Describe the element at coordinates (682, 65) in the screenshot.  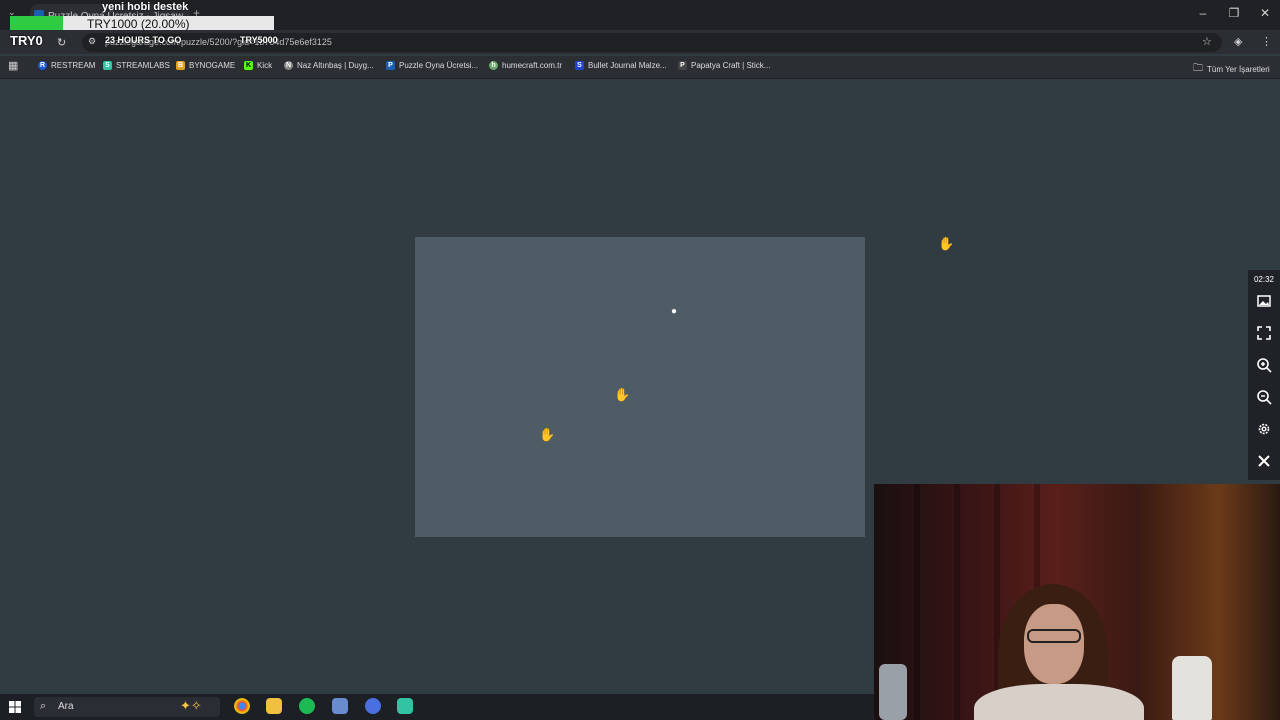
I see `papatya-icon: P` at that location.